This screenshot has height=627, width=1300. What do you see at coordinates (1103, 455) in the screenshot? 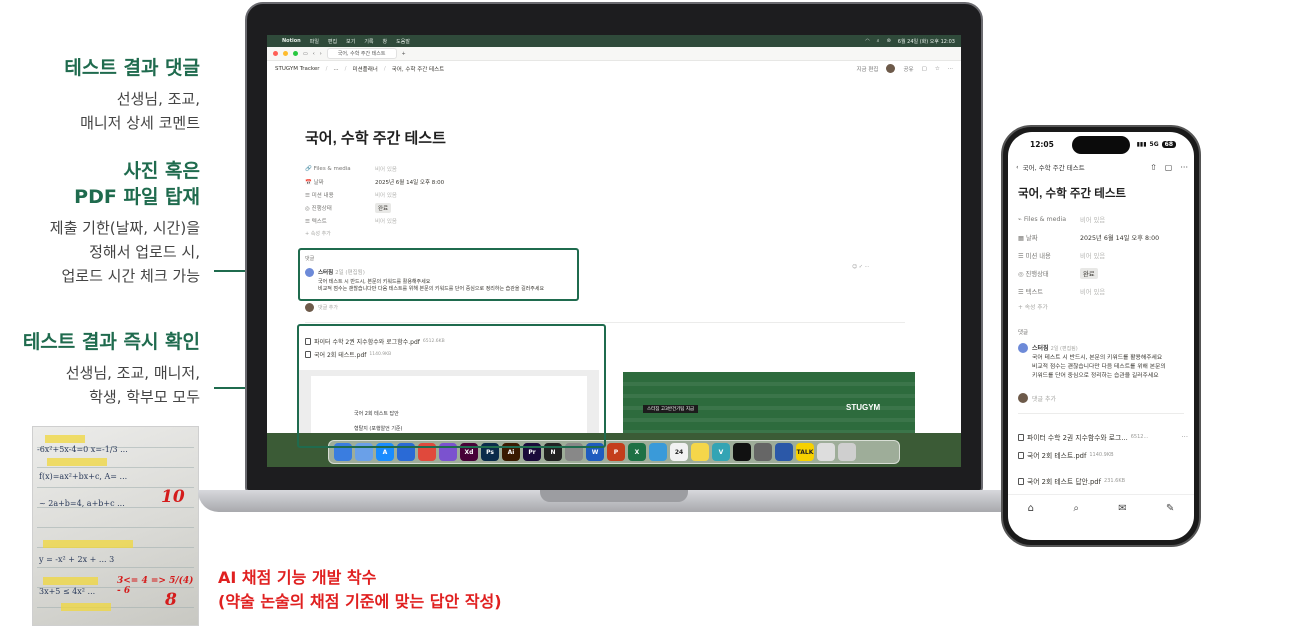
I see `file-item: 국어 2회 테스트.pdf 1140.9KB` at bounding box center [1103, 455].